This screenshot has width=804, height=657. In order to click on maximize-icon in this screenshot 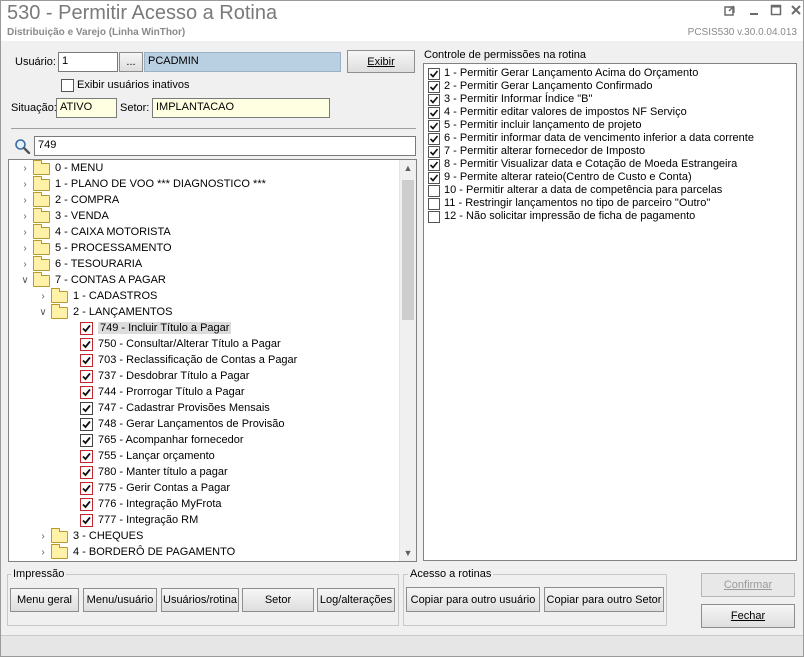, I will do `click(776, 12)`.